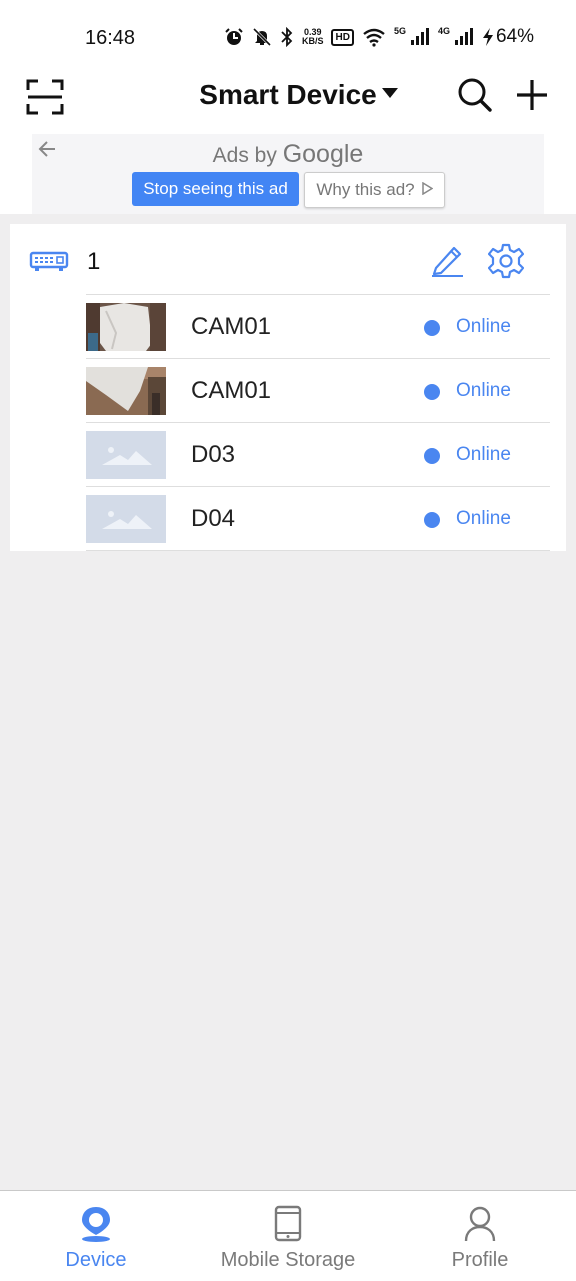 The height and width of the screenshot is (1281, 576). Describe the element at coordinates (262, 37) in the screenshot. I see `mute-icon` at that location.